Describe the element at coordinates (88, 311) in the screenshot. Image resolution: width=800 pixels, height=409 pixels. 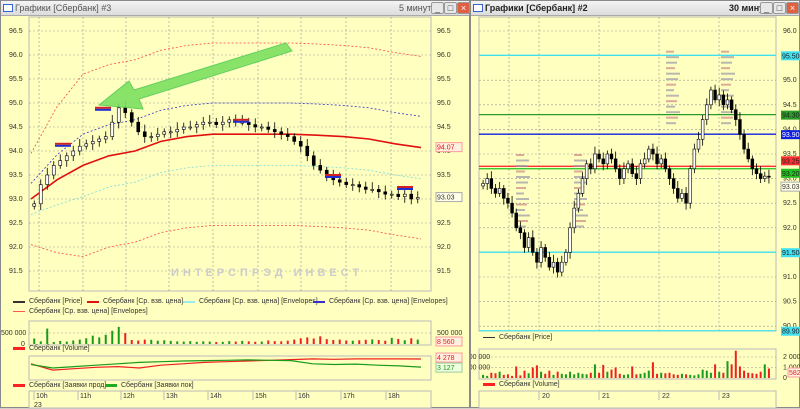
I see `legend-label: Сбербанк [Ср. взв. цена] [Envelopes]` at that location.